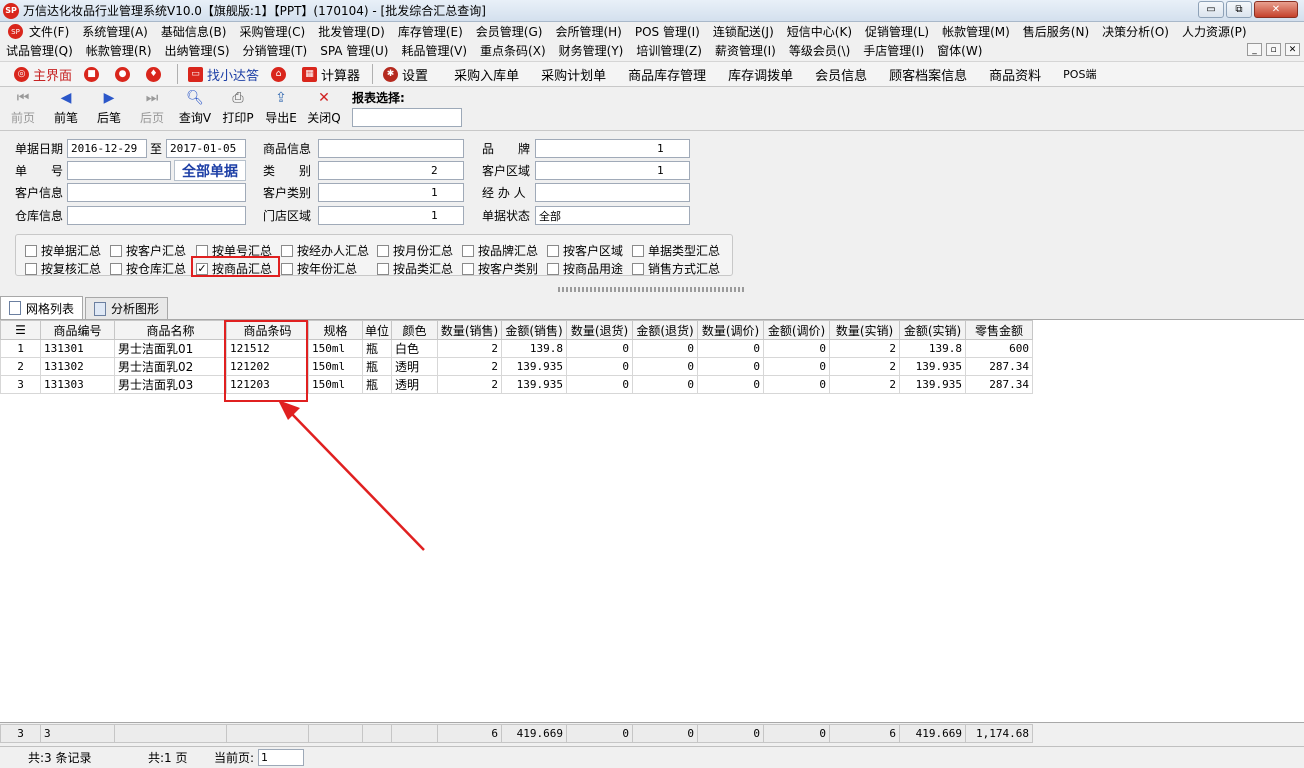 This screenshot has width=1304, height=768. Describe the element at coordinates (119, 170) in the screenshot. I see `doc-number-field` at that location.